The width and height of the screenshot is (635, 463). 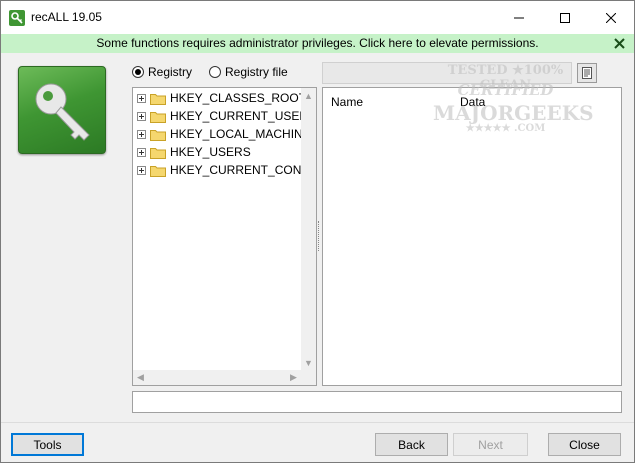 I want to click on close-button: Close, so click(x=584, y=444).